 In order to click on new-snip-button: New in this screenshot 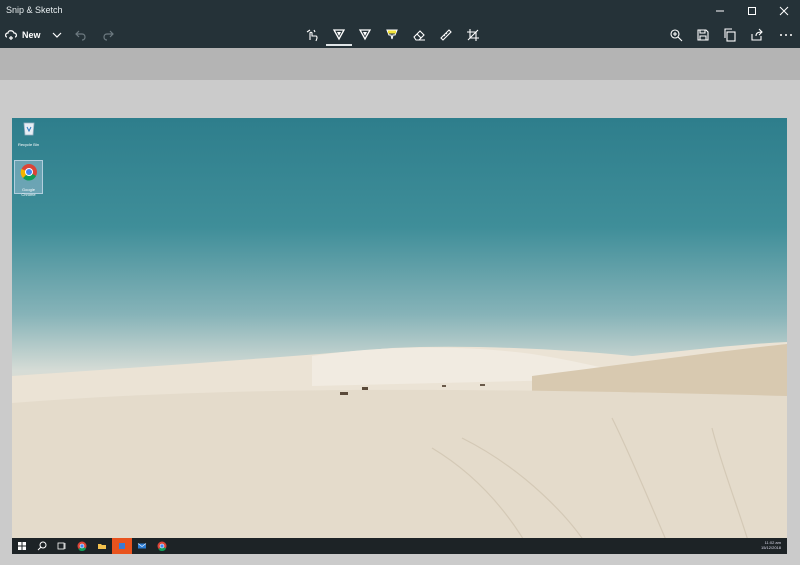, I will do `click(22, 35)`.